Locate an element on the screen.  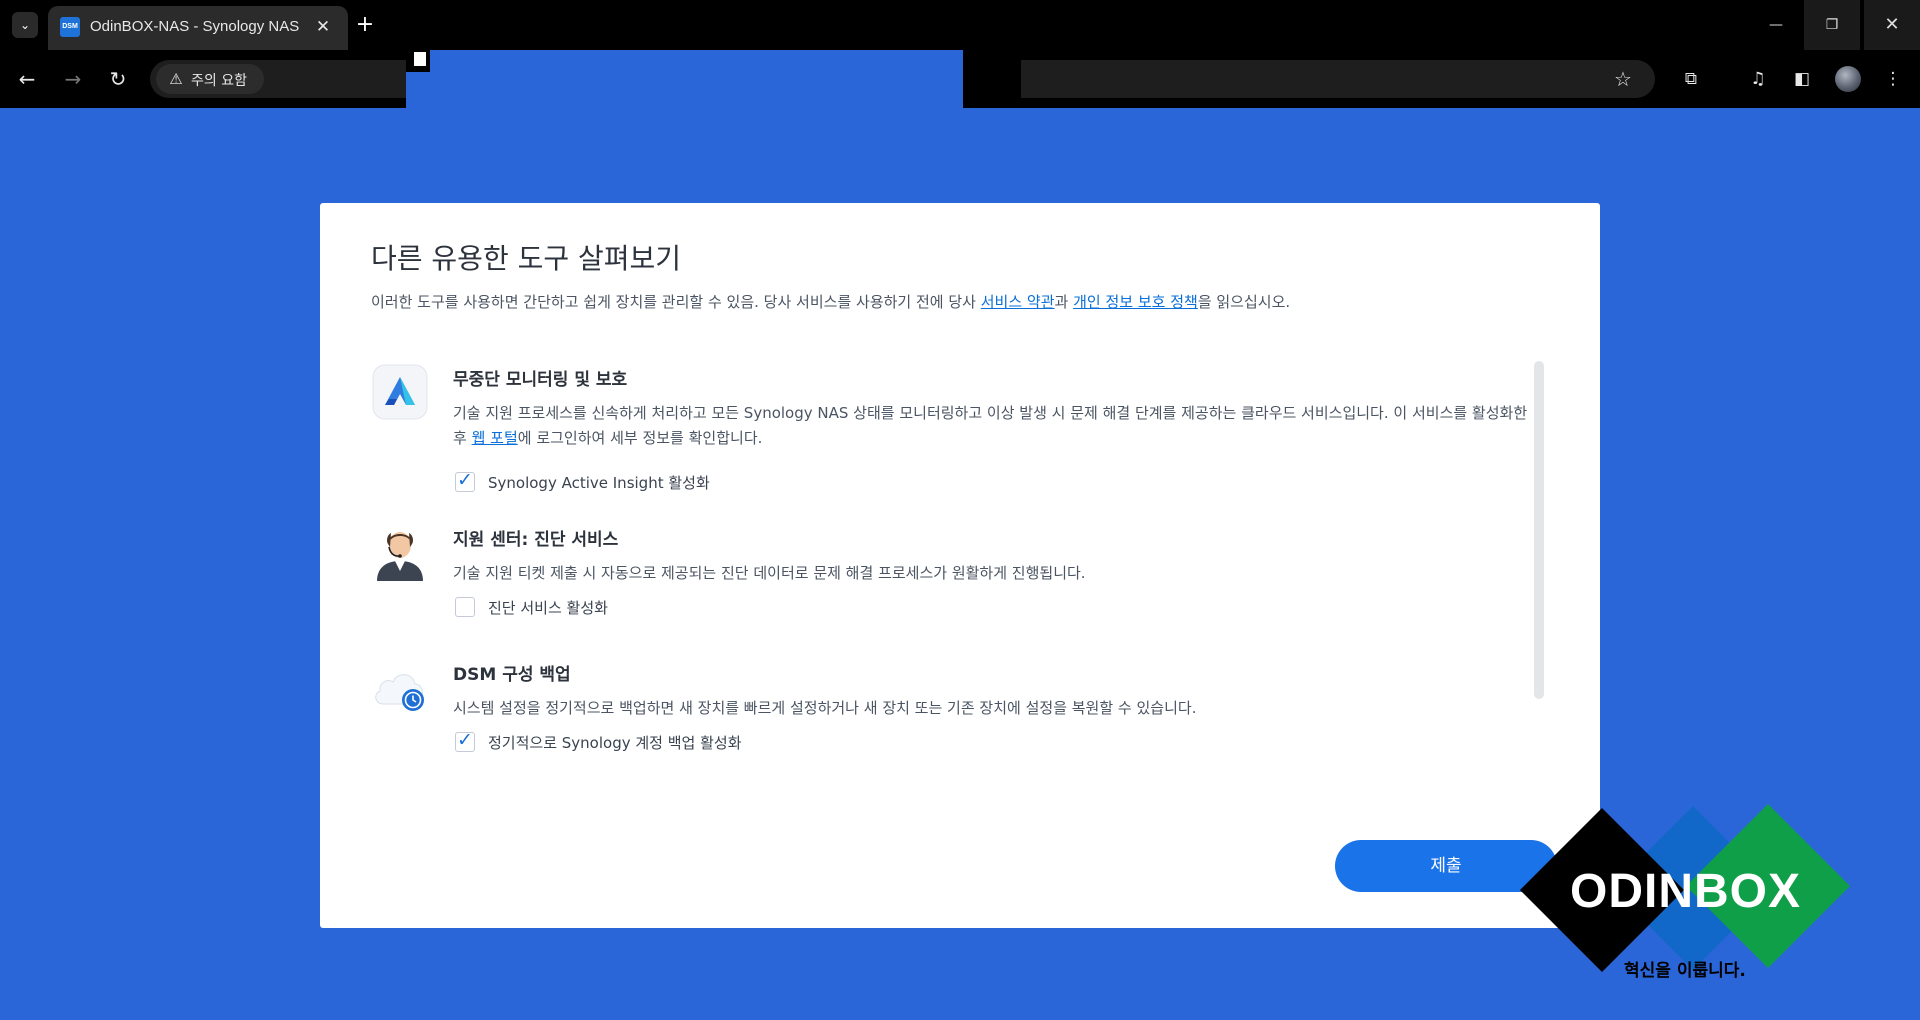
security-label: 주의 요함 is located at coordinates (219, 81).